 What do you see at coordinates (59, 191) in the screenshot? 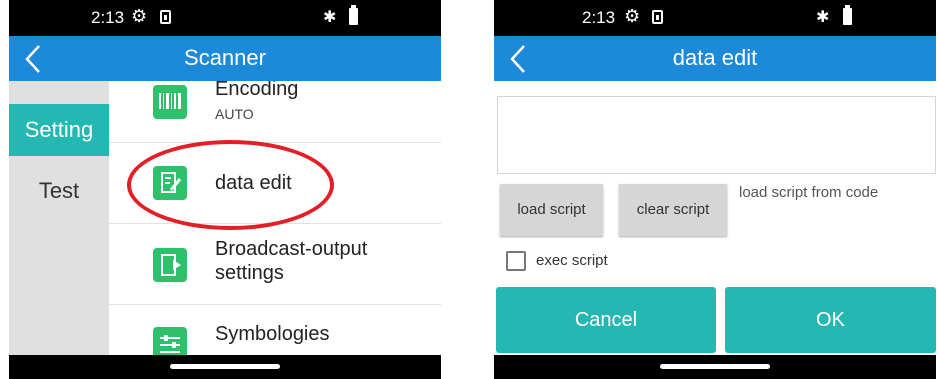
I see `tab-test: Test` at bounding box center [59, 191].